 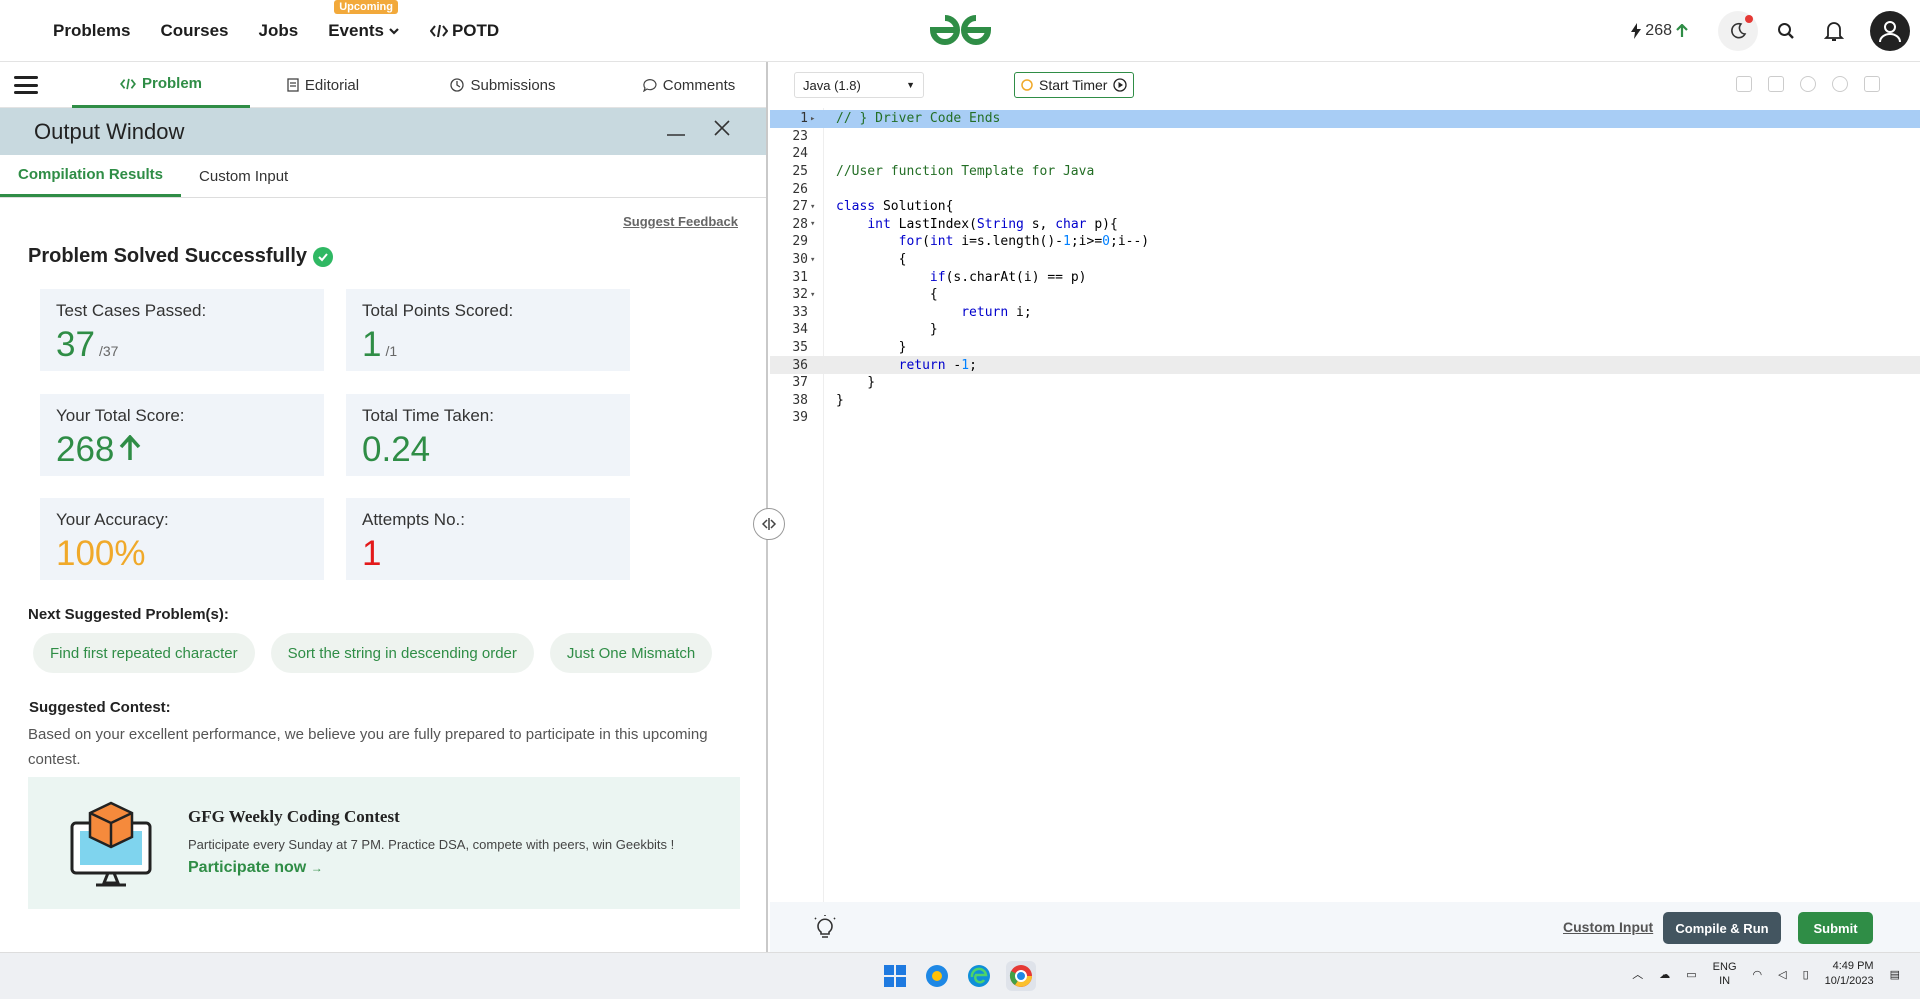 I want to click on nav-events: Upcoming Events, so click(x=364, y=20).